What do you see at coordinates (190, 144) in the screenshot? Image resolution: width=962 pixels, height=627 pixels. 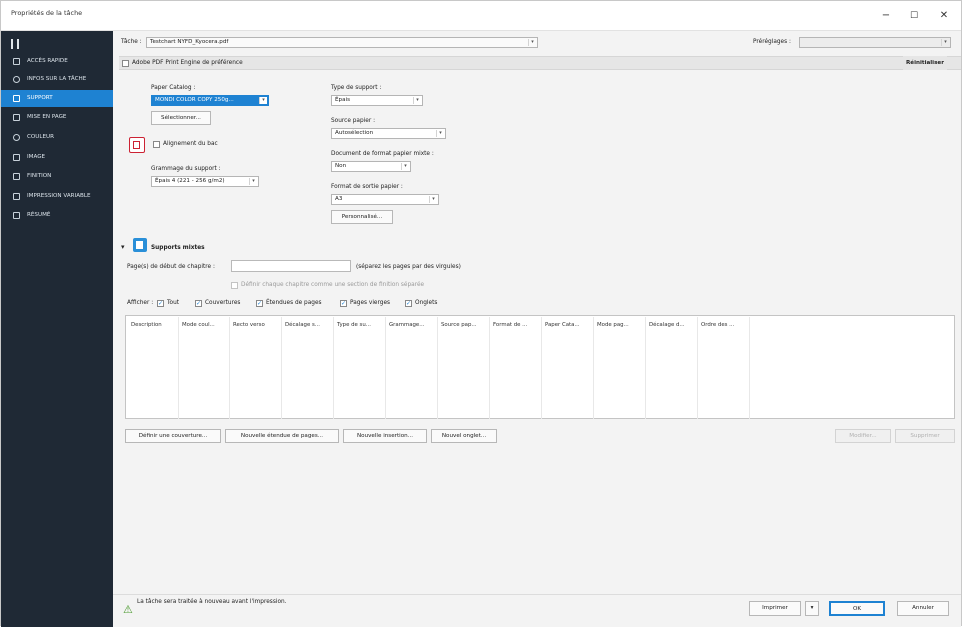 I see `tray-alignment-label: Alignement du bac` at bounding box center [190, 144].